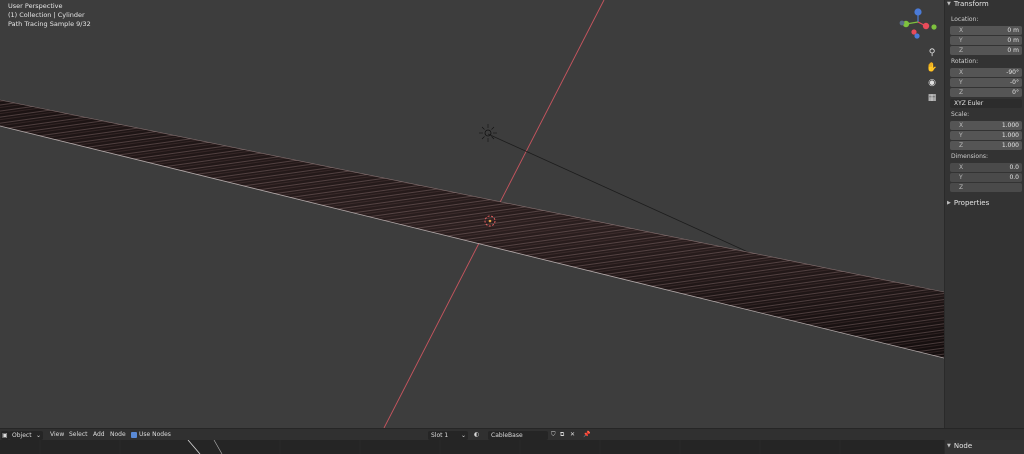 The width and height of the screenshot is (1024, 454). I want to click on scale-y-field: Y 1.000, so click(986, 135).